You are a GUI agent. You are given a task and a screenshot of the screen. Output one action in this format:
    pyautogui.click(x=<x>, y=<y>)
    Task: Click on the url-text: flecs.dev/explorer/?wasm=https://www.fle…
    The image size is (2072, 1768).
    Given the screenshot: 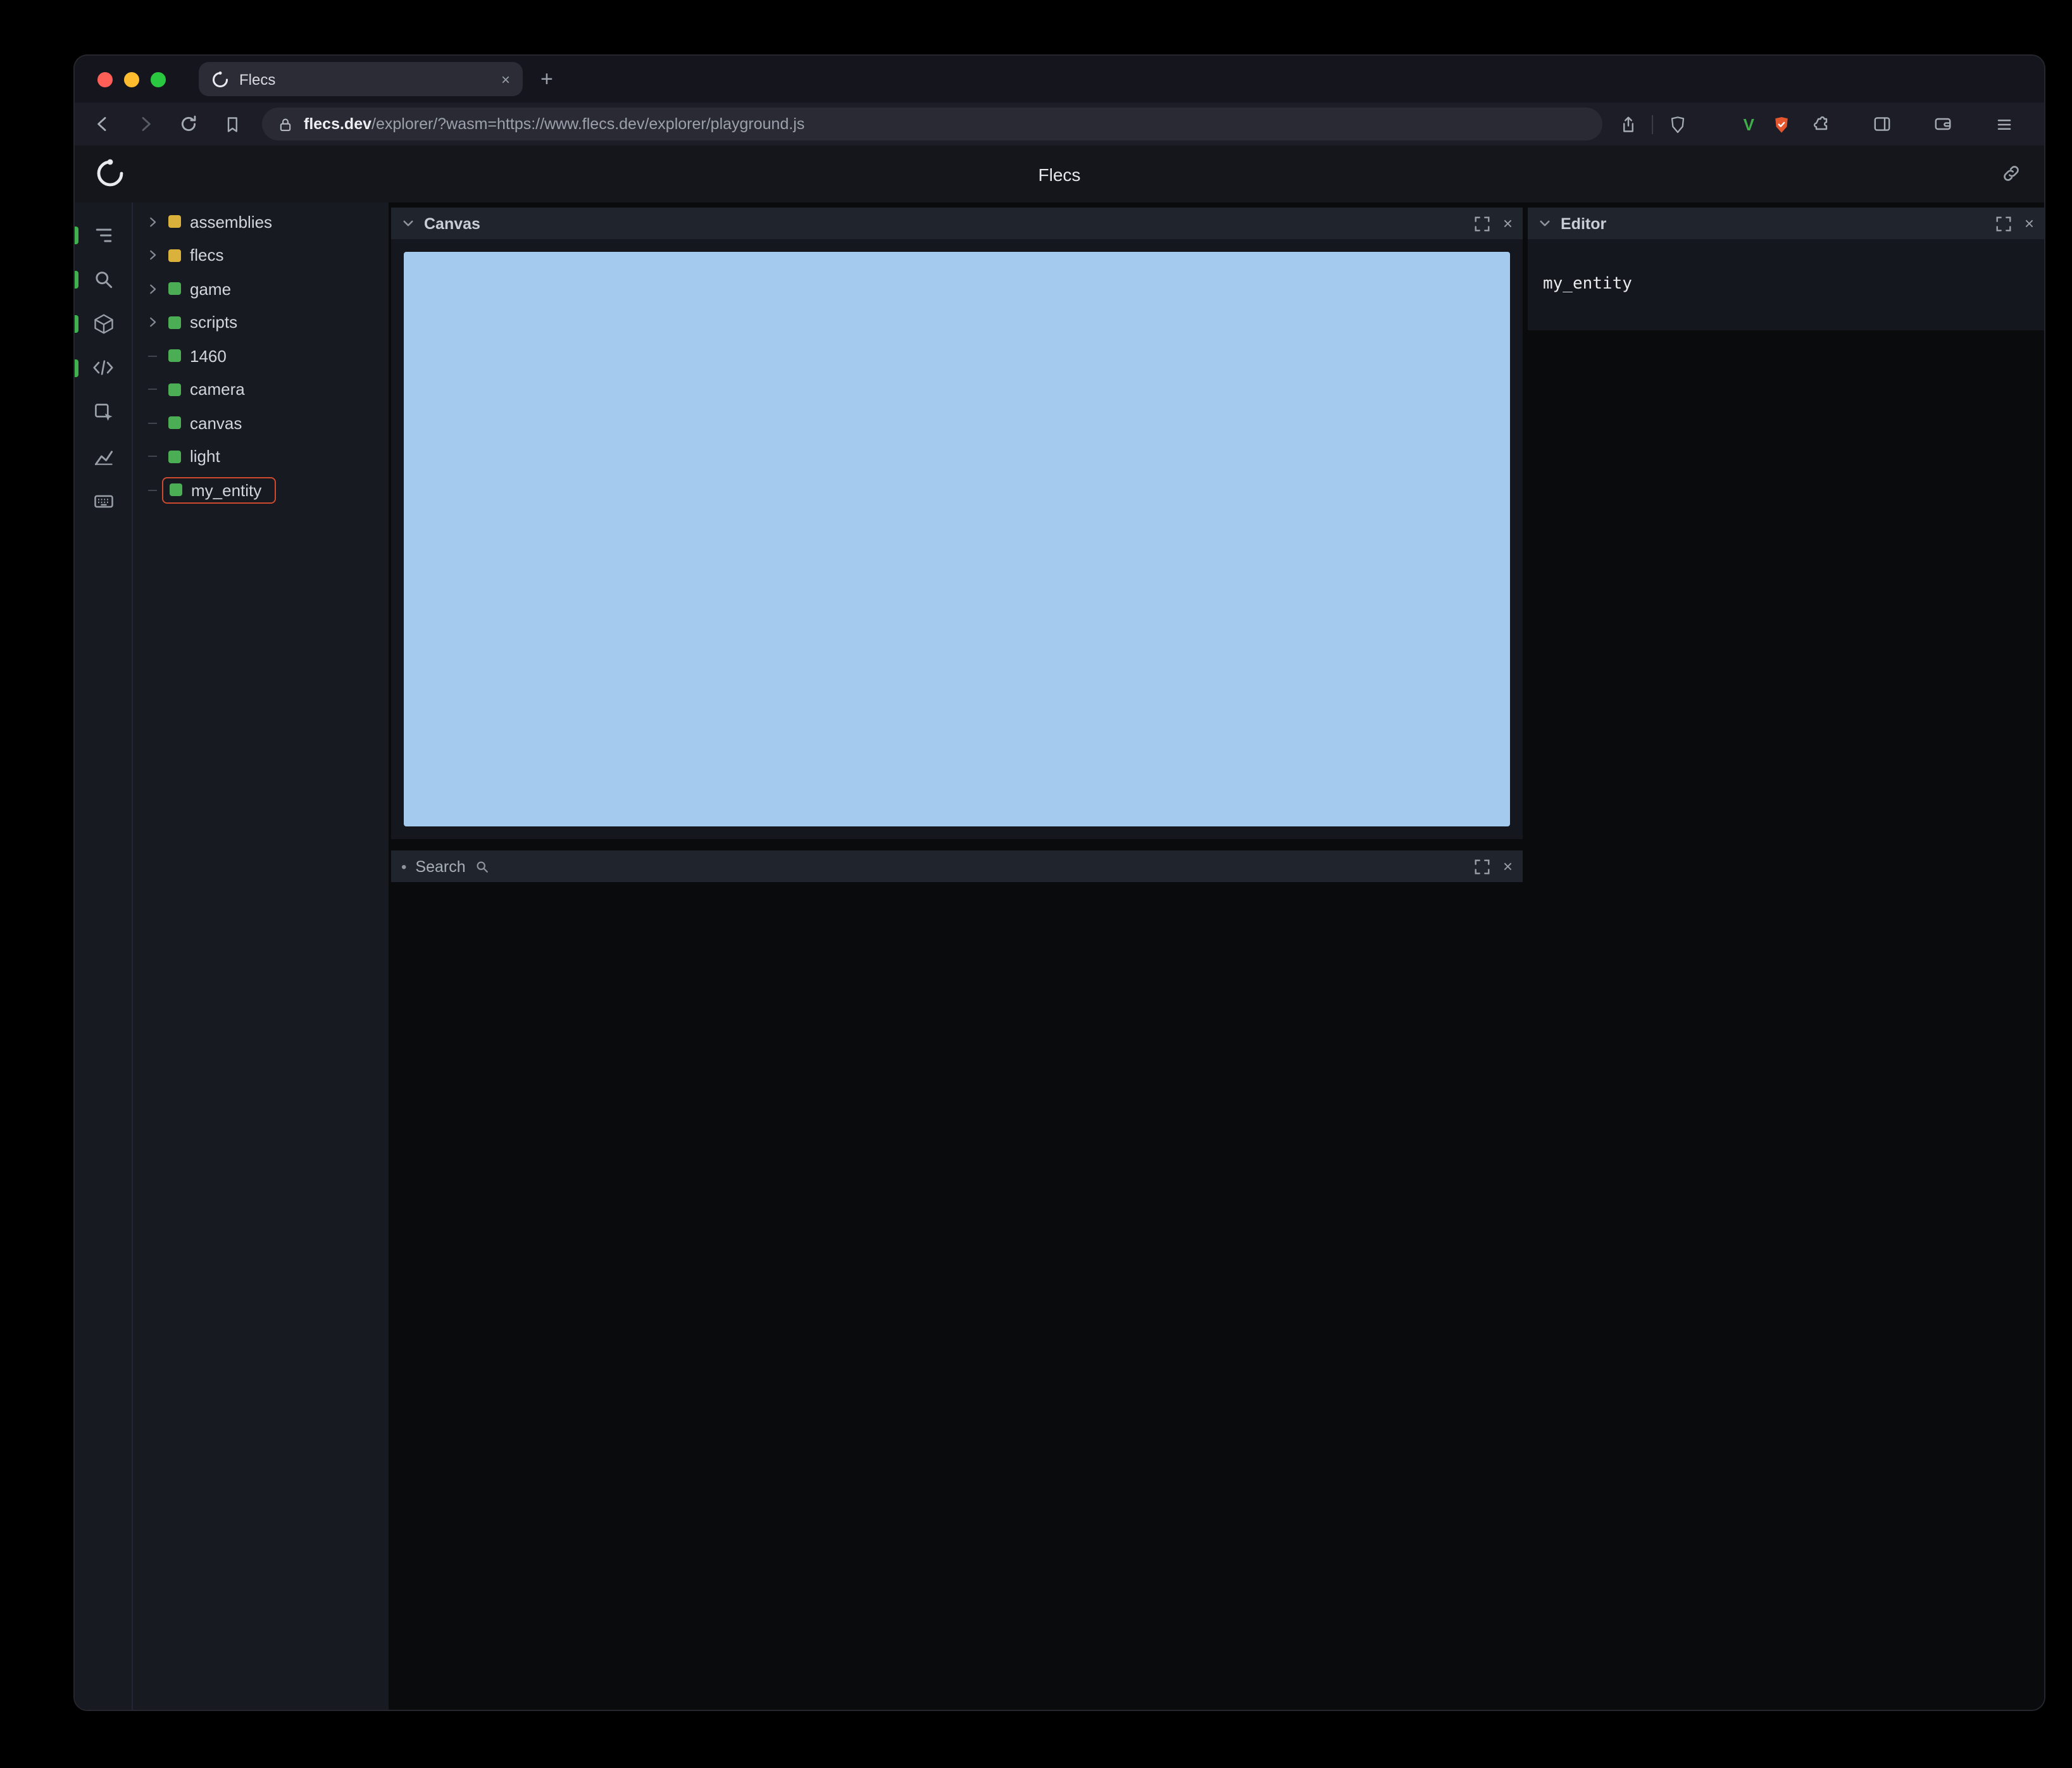 What is the action you would take?
    pyautogui.click(x=554, y=124)
    